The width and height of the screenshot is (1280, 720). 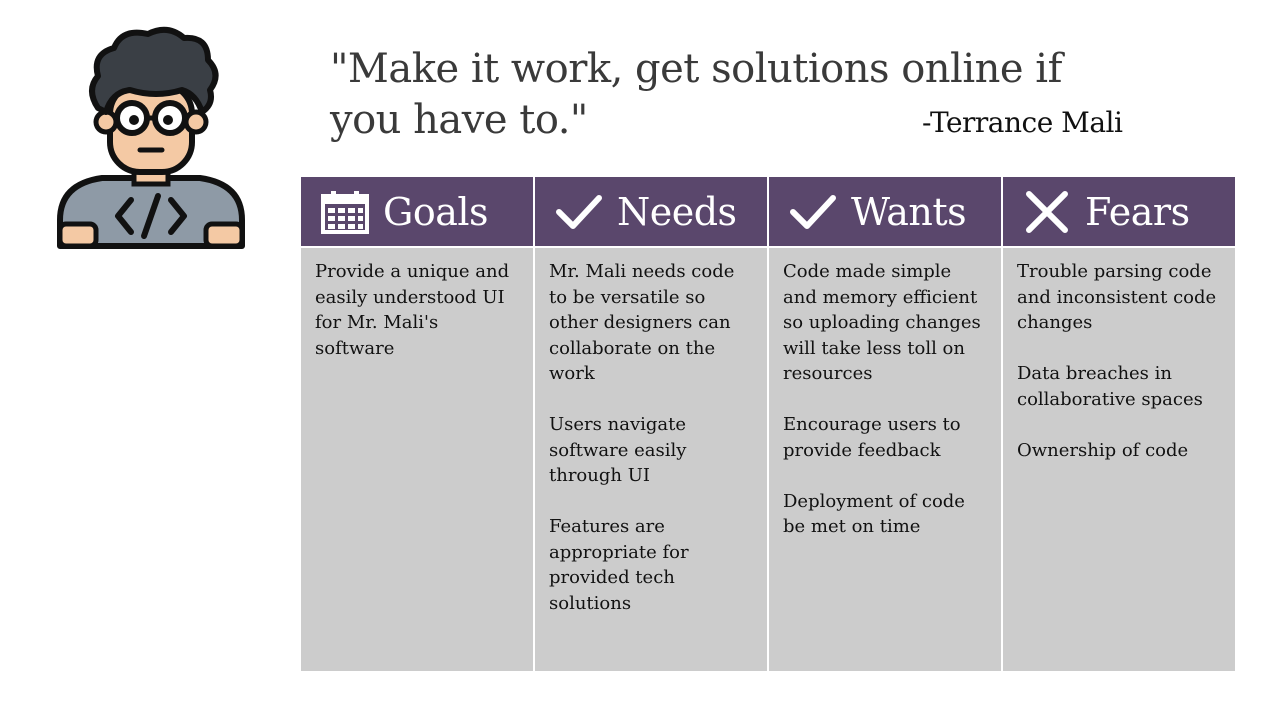 What do you see at coordinates (677, 211) in the screenshot?
I see `column-title-needs: Needs` at bounding box center [677, 211].